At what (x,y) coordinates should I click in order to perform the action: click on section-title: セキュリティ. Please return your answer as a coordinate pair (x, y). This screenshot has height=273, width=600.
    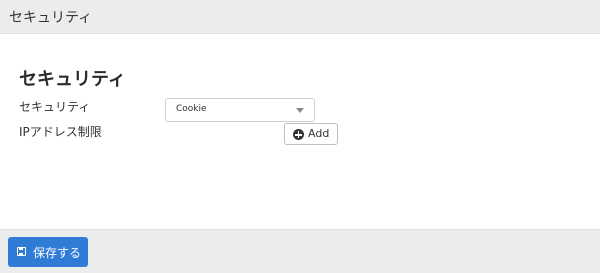
    Looking at the image, I should click on (72, 79).